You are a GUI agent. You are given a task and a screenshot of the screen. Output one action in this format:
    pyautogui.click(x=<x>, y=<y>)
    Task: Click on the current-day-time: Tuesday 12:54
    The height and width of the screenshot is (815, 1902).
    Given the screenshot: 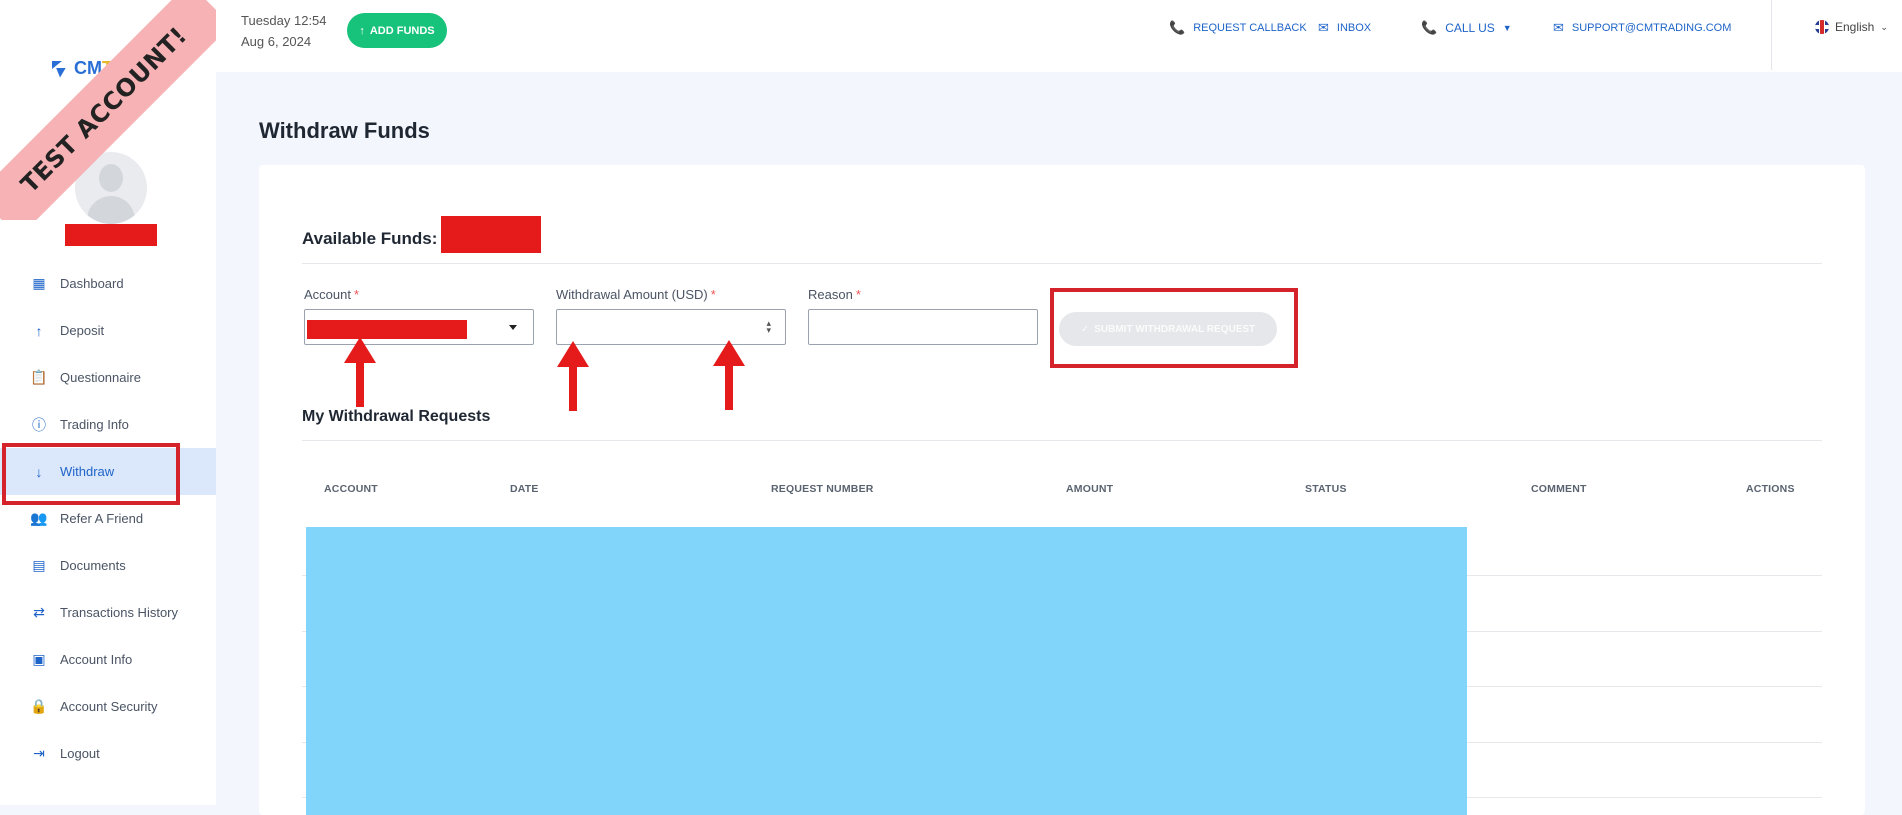 What is the action you would take?
    pyautogui.click(x=284, y=20)
    